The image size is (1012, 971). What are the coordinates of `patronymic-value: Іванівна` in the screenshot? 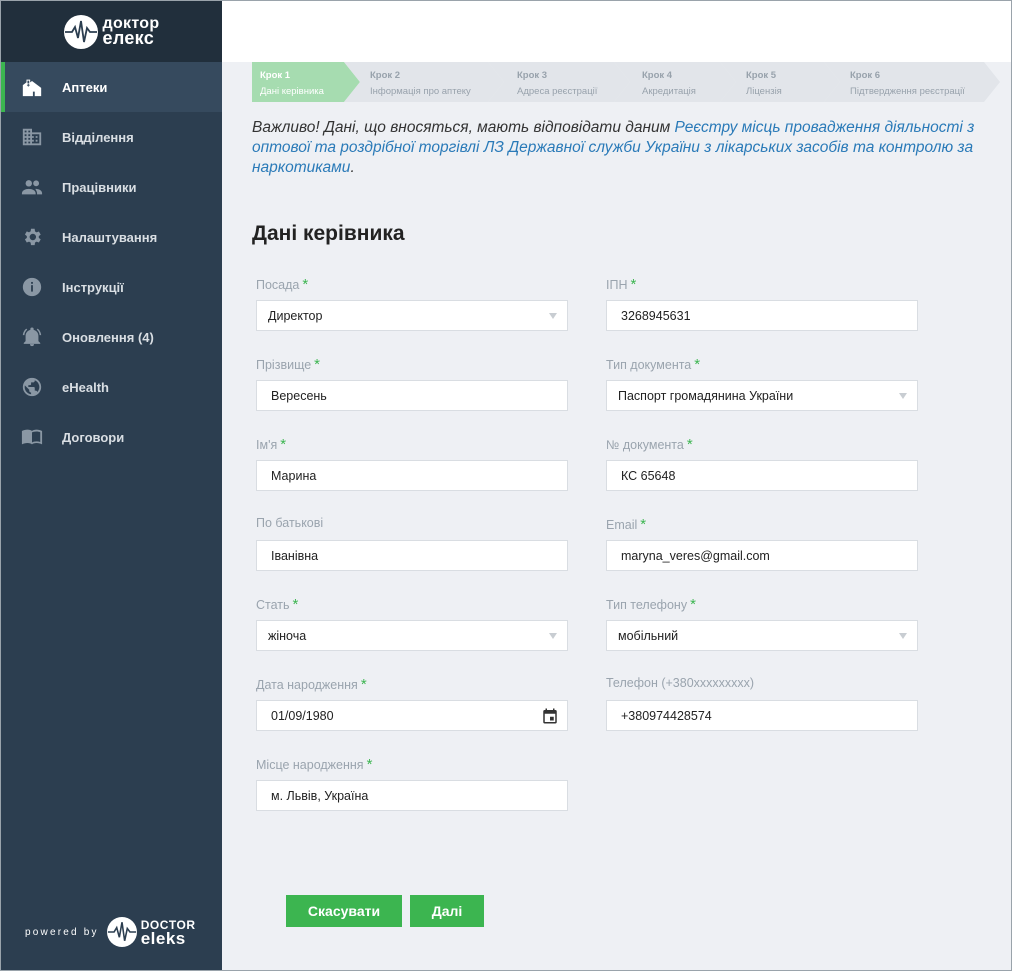 It's located at (295, 555).